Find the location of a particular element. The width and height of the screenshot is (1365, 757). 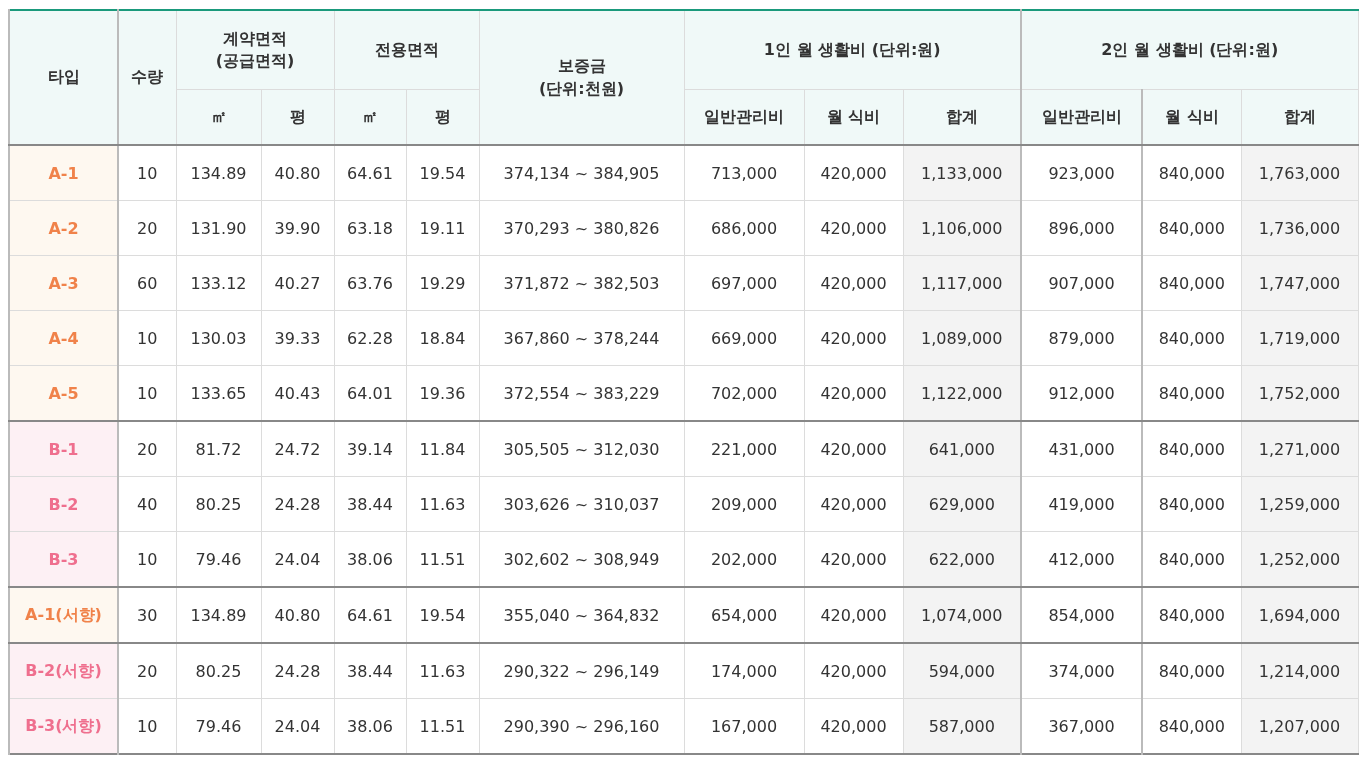

table-cell: 134.89 is located at coordinates (218, 615).